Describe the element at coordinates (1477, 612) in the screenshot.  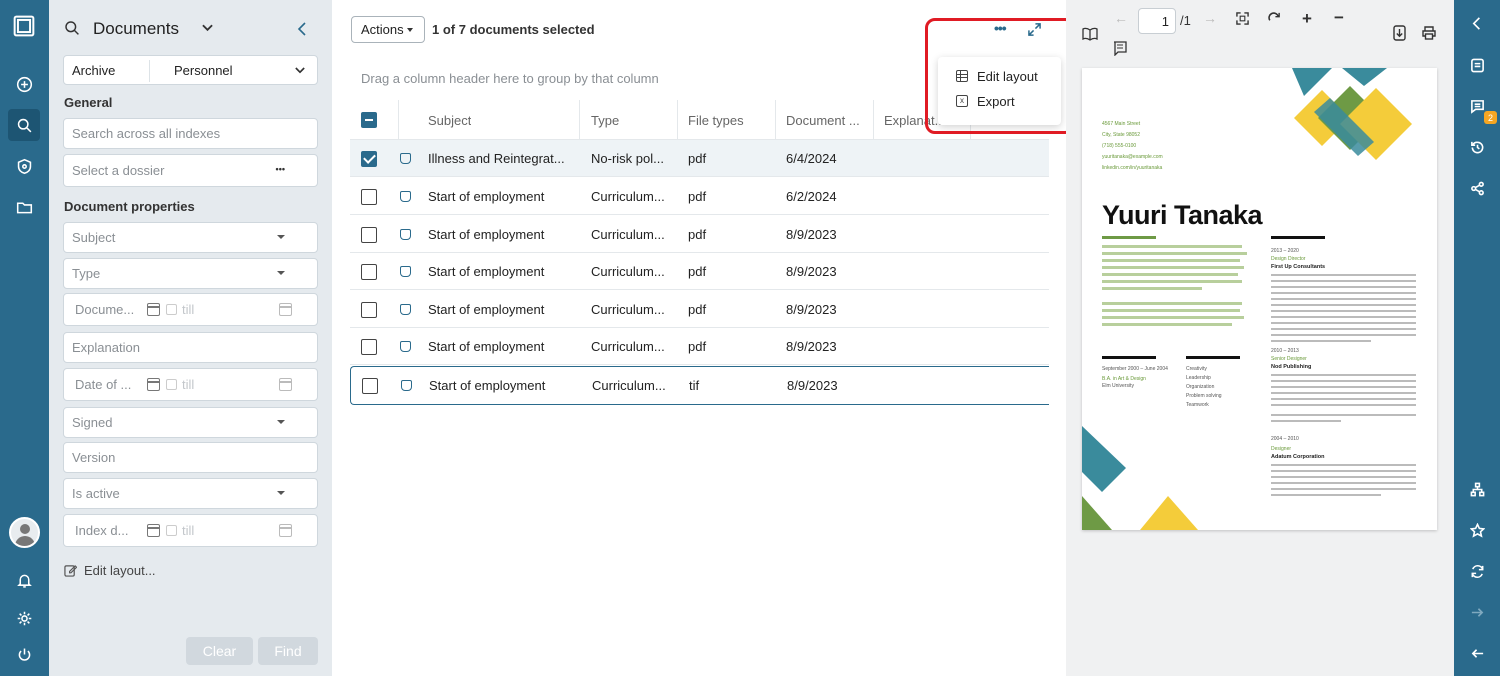
I see `arrow-right-icon` at that location.